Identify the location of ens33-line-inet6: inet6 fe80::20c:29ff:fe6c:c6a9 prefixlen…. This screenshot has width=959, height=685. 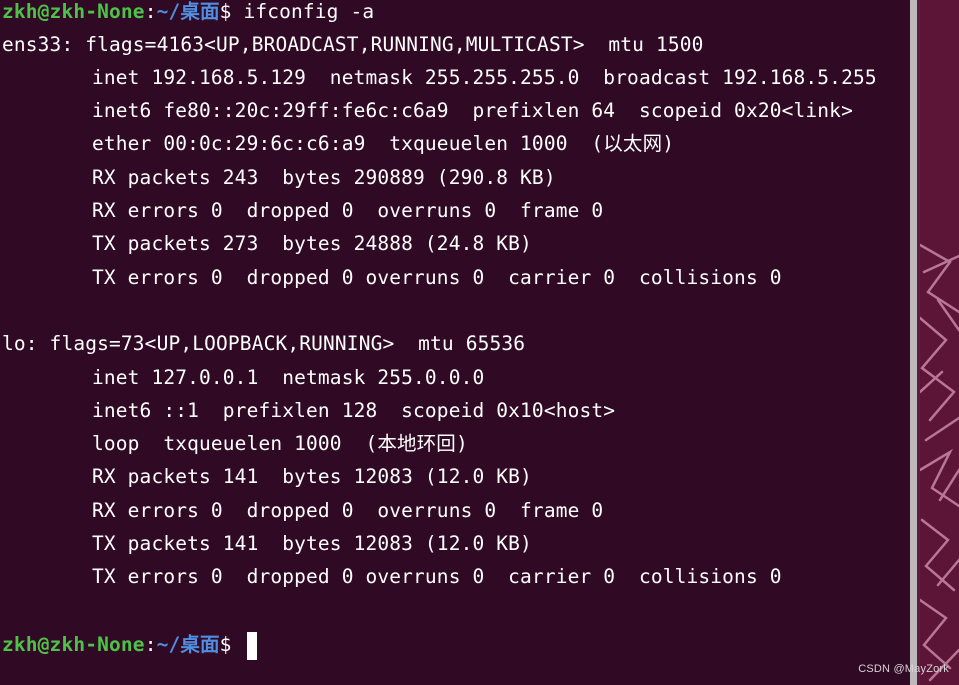
(472, 110).